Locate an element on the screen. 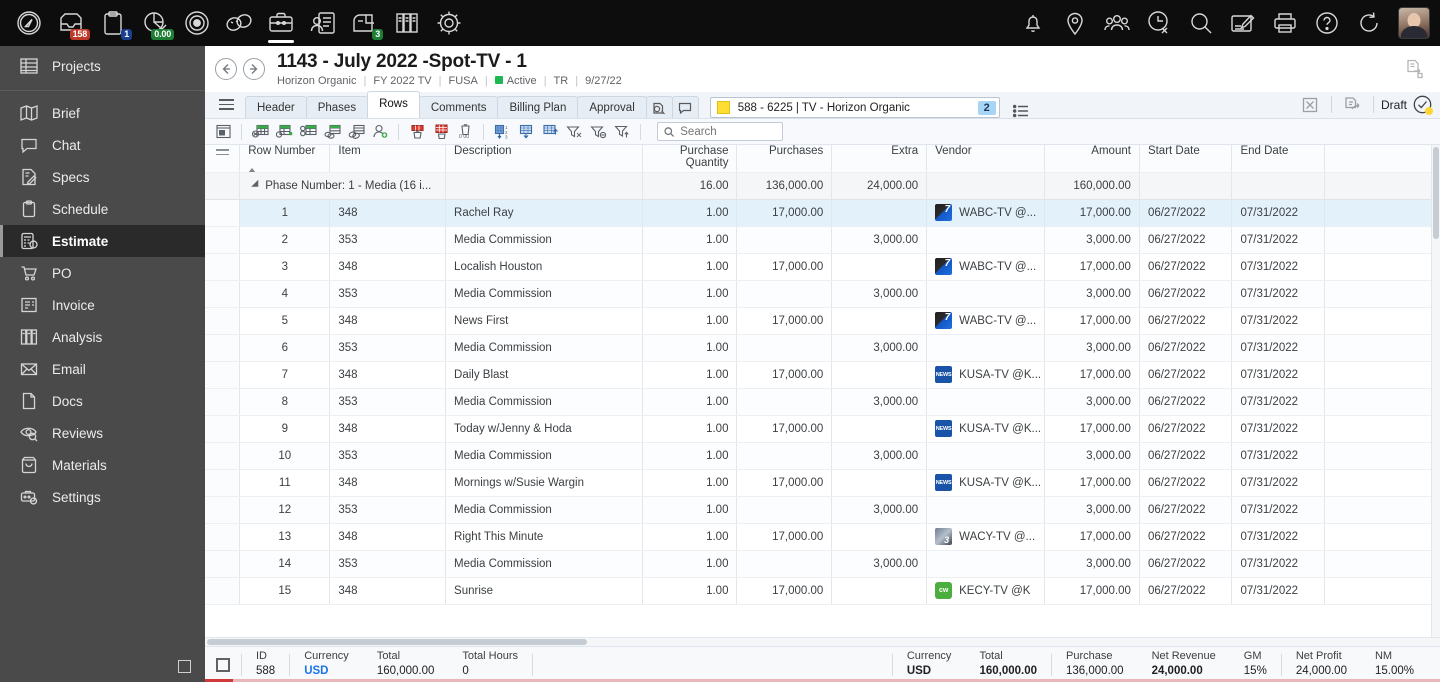  cell-description: News First is located at coordinates (544, 321).